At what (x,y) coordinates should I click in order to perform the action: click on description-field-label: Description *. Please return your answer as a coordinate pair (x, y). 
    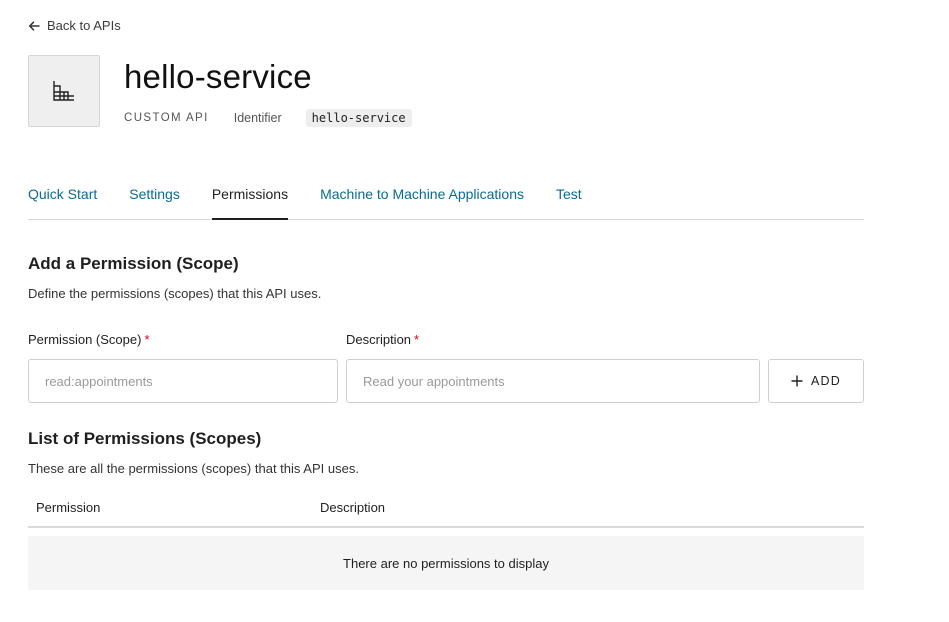
    Looking at the image, I should click on (382, 339).